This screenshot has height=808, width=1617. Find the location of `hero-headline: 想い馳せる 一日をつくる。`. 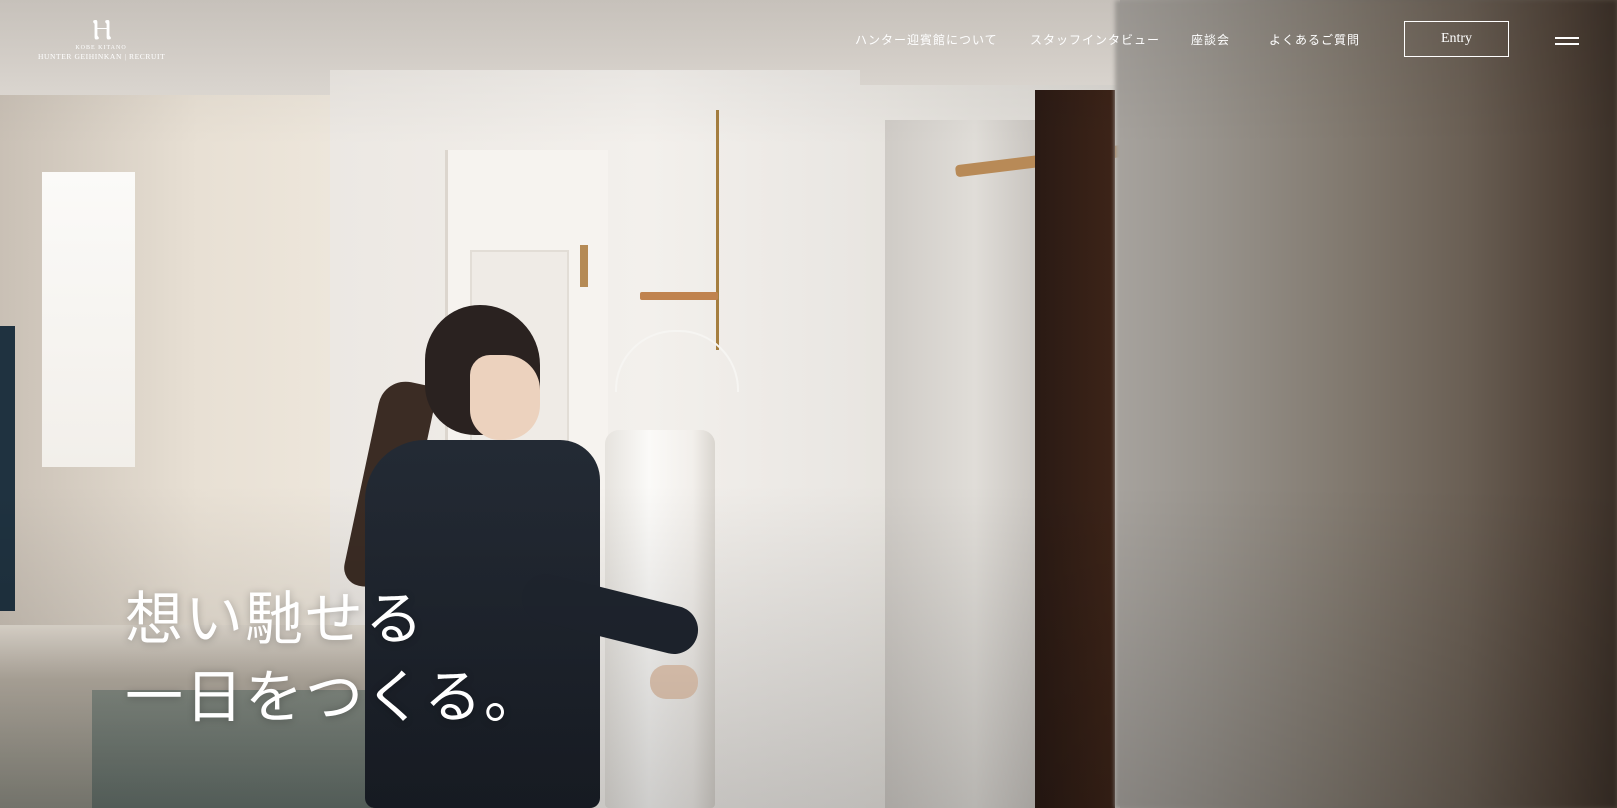

hero-headline: 想い馳せる 一日をつくる。 is located at coordinates (334, 658).